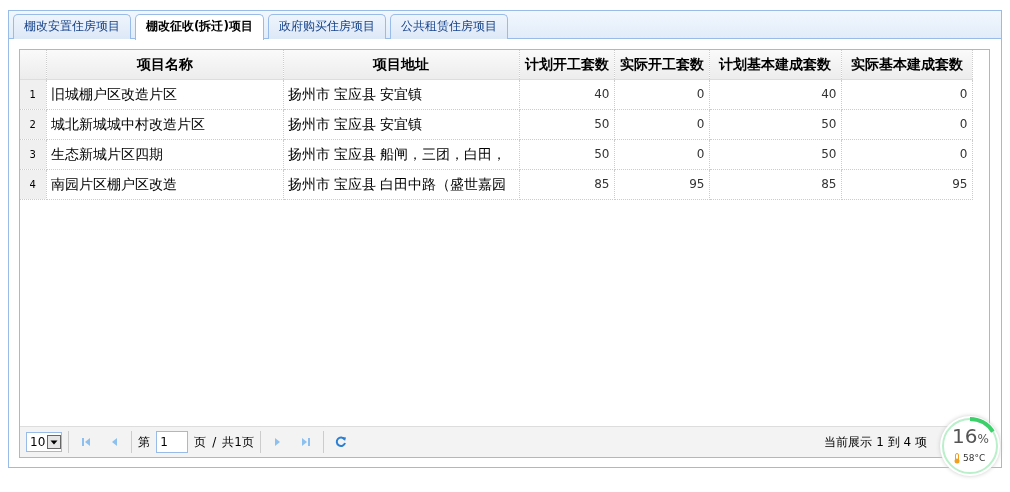 The height and width of the screenshot is (492, 1010). I want to click on thermometer-icon, so click(957, 459).